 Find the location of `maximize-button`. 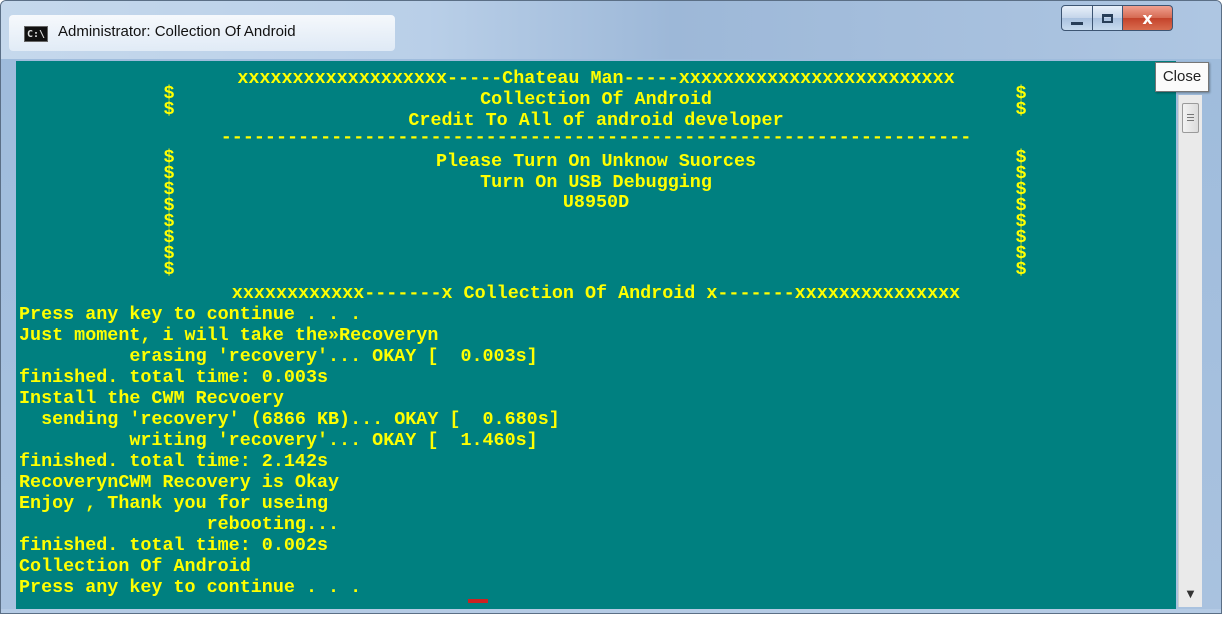

maximize-button is located at coordinates (1108, 18).